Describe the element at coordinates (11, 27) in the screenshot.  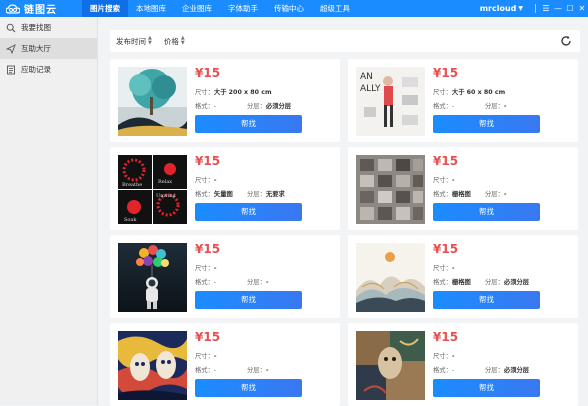
I see `search-icon` at that location.